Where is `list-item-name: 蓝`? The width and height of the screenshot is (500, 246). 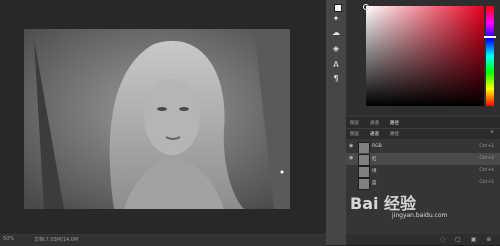 list-item-name: 蓝 is located at coordinates (374, 183).